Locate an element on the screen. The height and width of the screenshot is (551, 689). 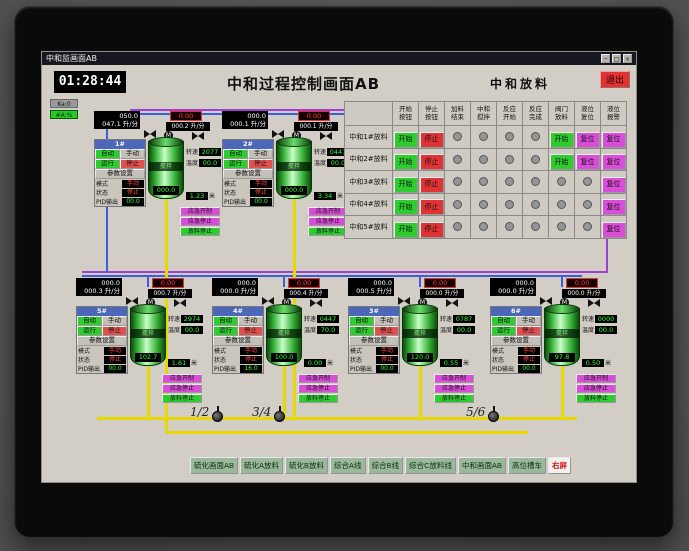
minimize-icon: ─ is located at coordinates (605, 58).